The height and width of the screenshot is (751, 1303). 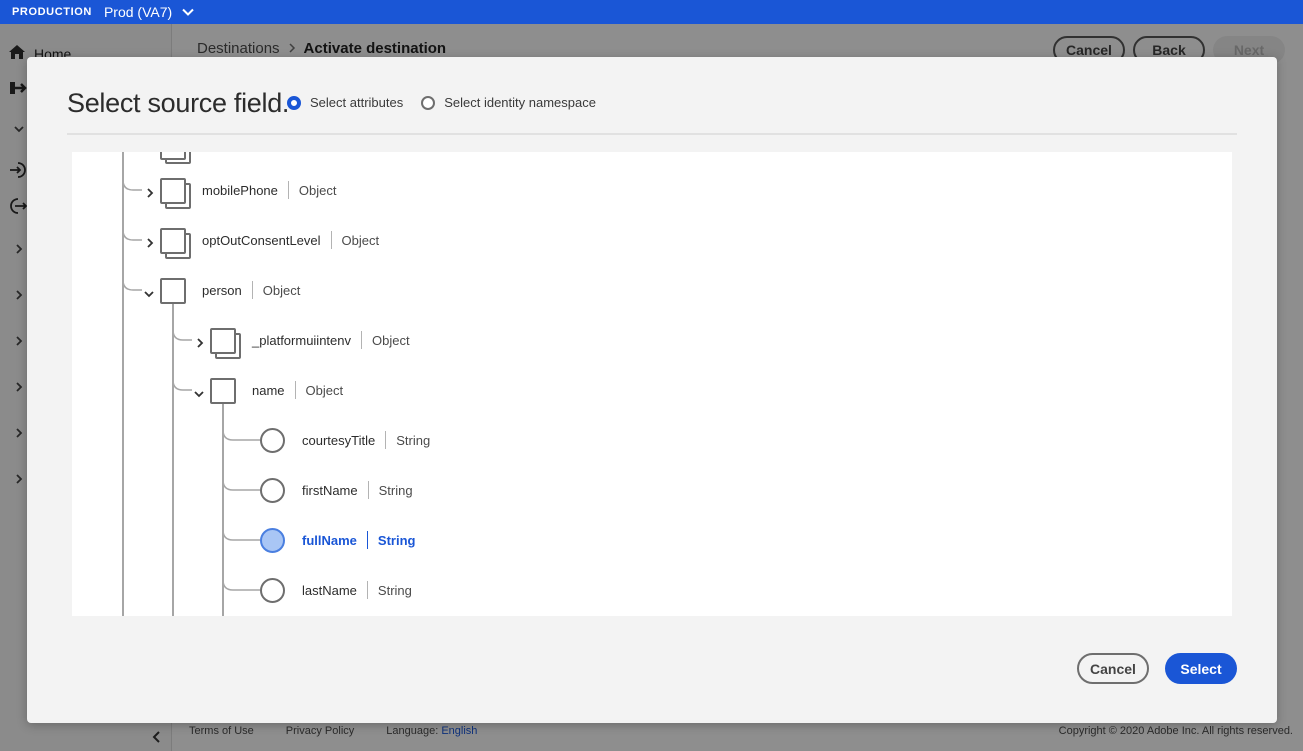 I want to click on radio-button-unchecked, so click(x=428, y=102).